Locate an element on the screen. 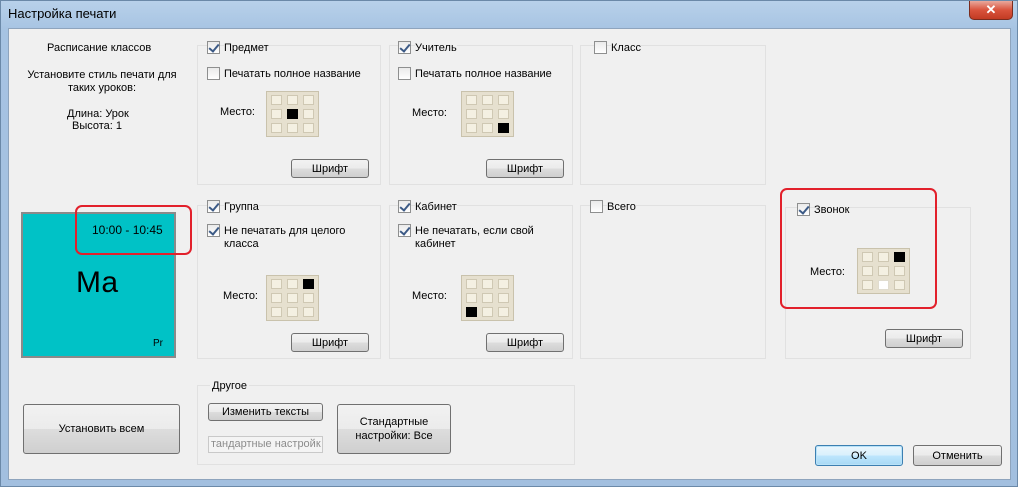 This screenshot has height=487, width=1018. teacher-checkbox is located at coordinates (404, 47).